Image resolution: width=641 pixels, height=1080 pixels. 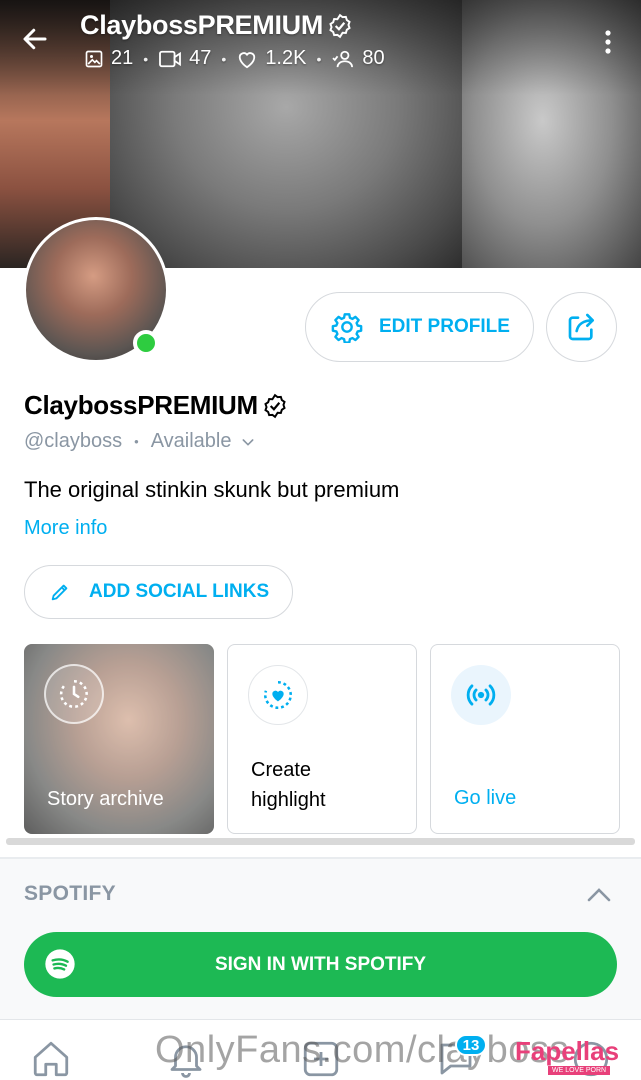 I want to click on share-button, so click(x=581, y=327).